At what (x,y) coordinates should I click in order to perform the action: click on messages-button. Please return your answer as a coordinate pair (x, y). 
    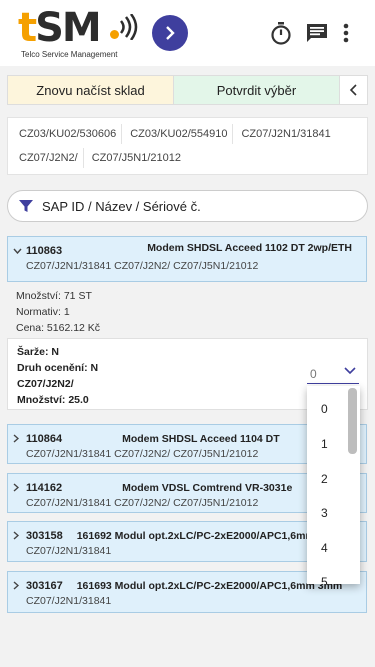
    Looking at the image, I should click on (317, 33).